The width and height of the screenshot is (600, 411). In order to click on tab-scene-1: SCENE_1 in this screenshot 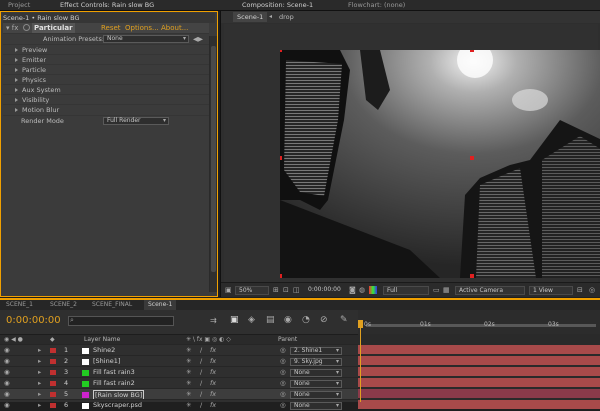, I will do `click(19, 305)`.